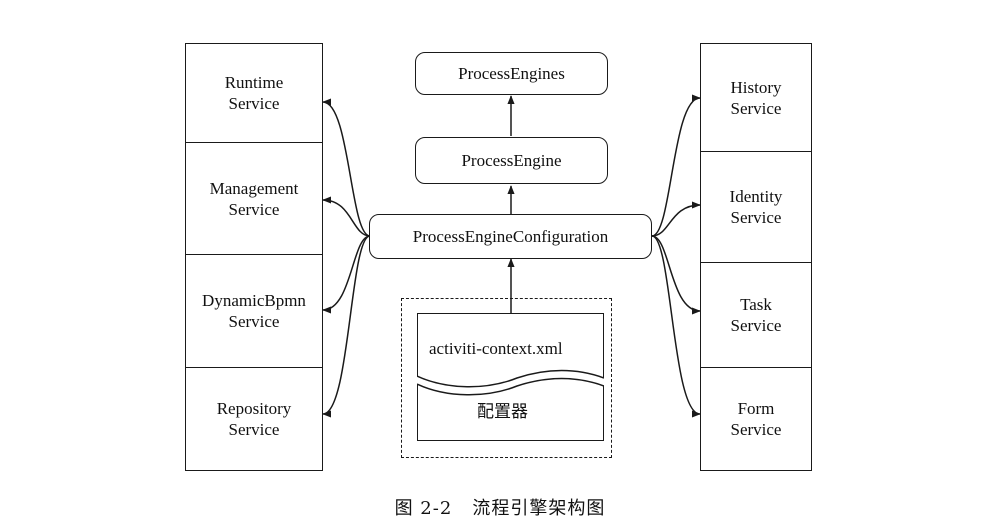  Describe the element at coordinates (756, 419) in the screenshot. I see `form-service-box: Form Service` at that location.